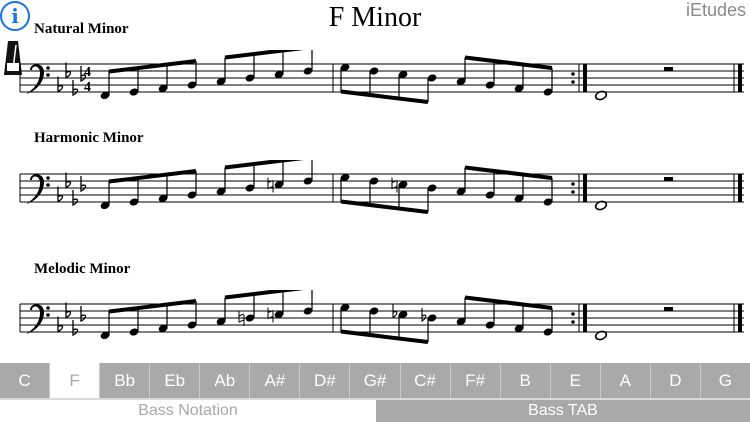 Image resolution: width=750 pixels, height=422 pixels. Describe the element at coordinates (75, 380) in the screenshot. I see `key-button: F` at that location.